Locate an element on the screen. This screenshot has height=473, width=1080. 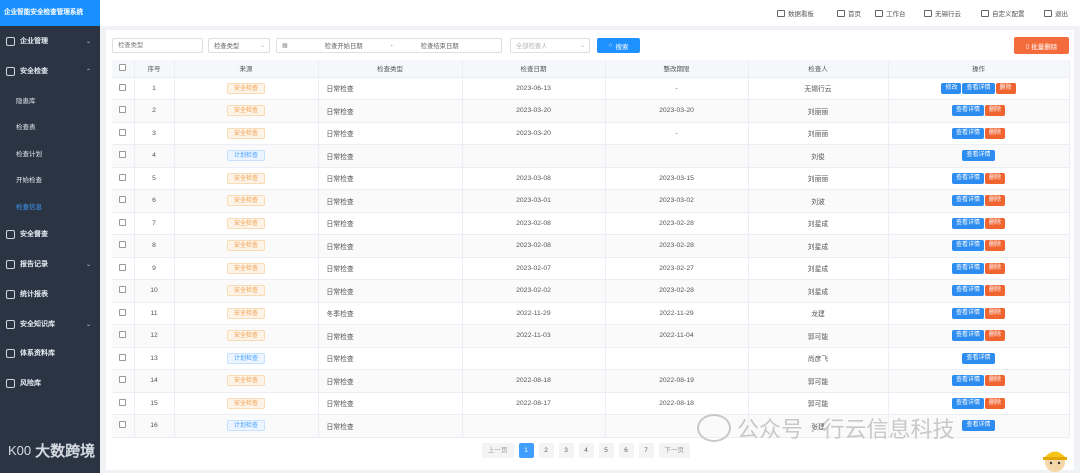
sidebar-subitem-start: 开始检查 is located at coordinates (50, 179).